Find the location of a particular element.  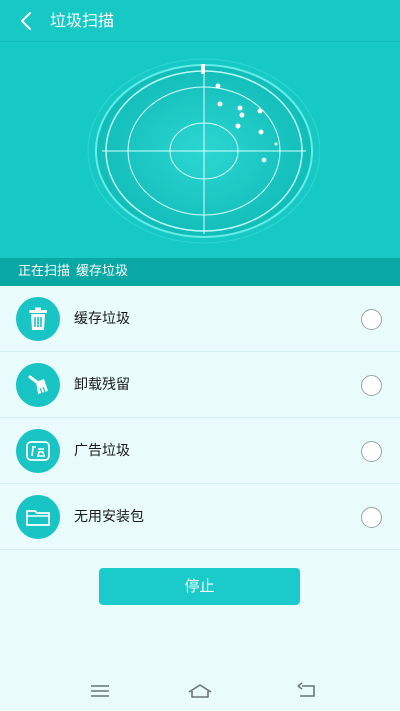

list-item-label: 广告垃圾 is located at coordinates (102, 451).